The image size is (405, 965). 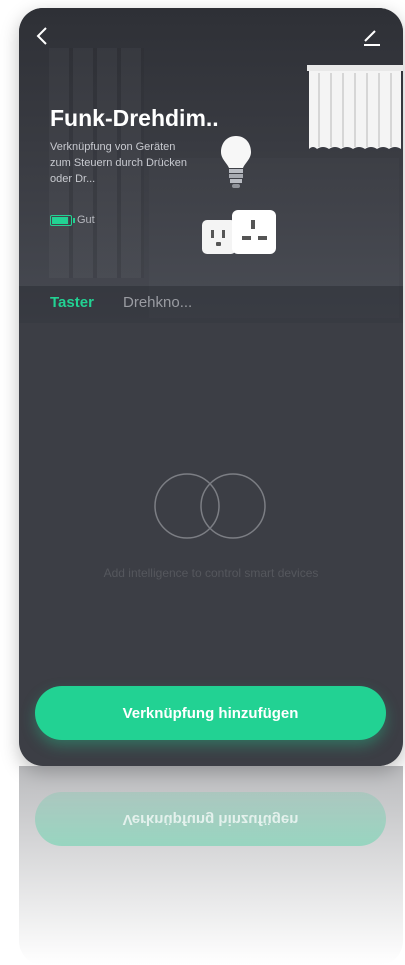 I want to click on edit-button, so click(x=371, y=36).